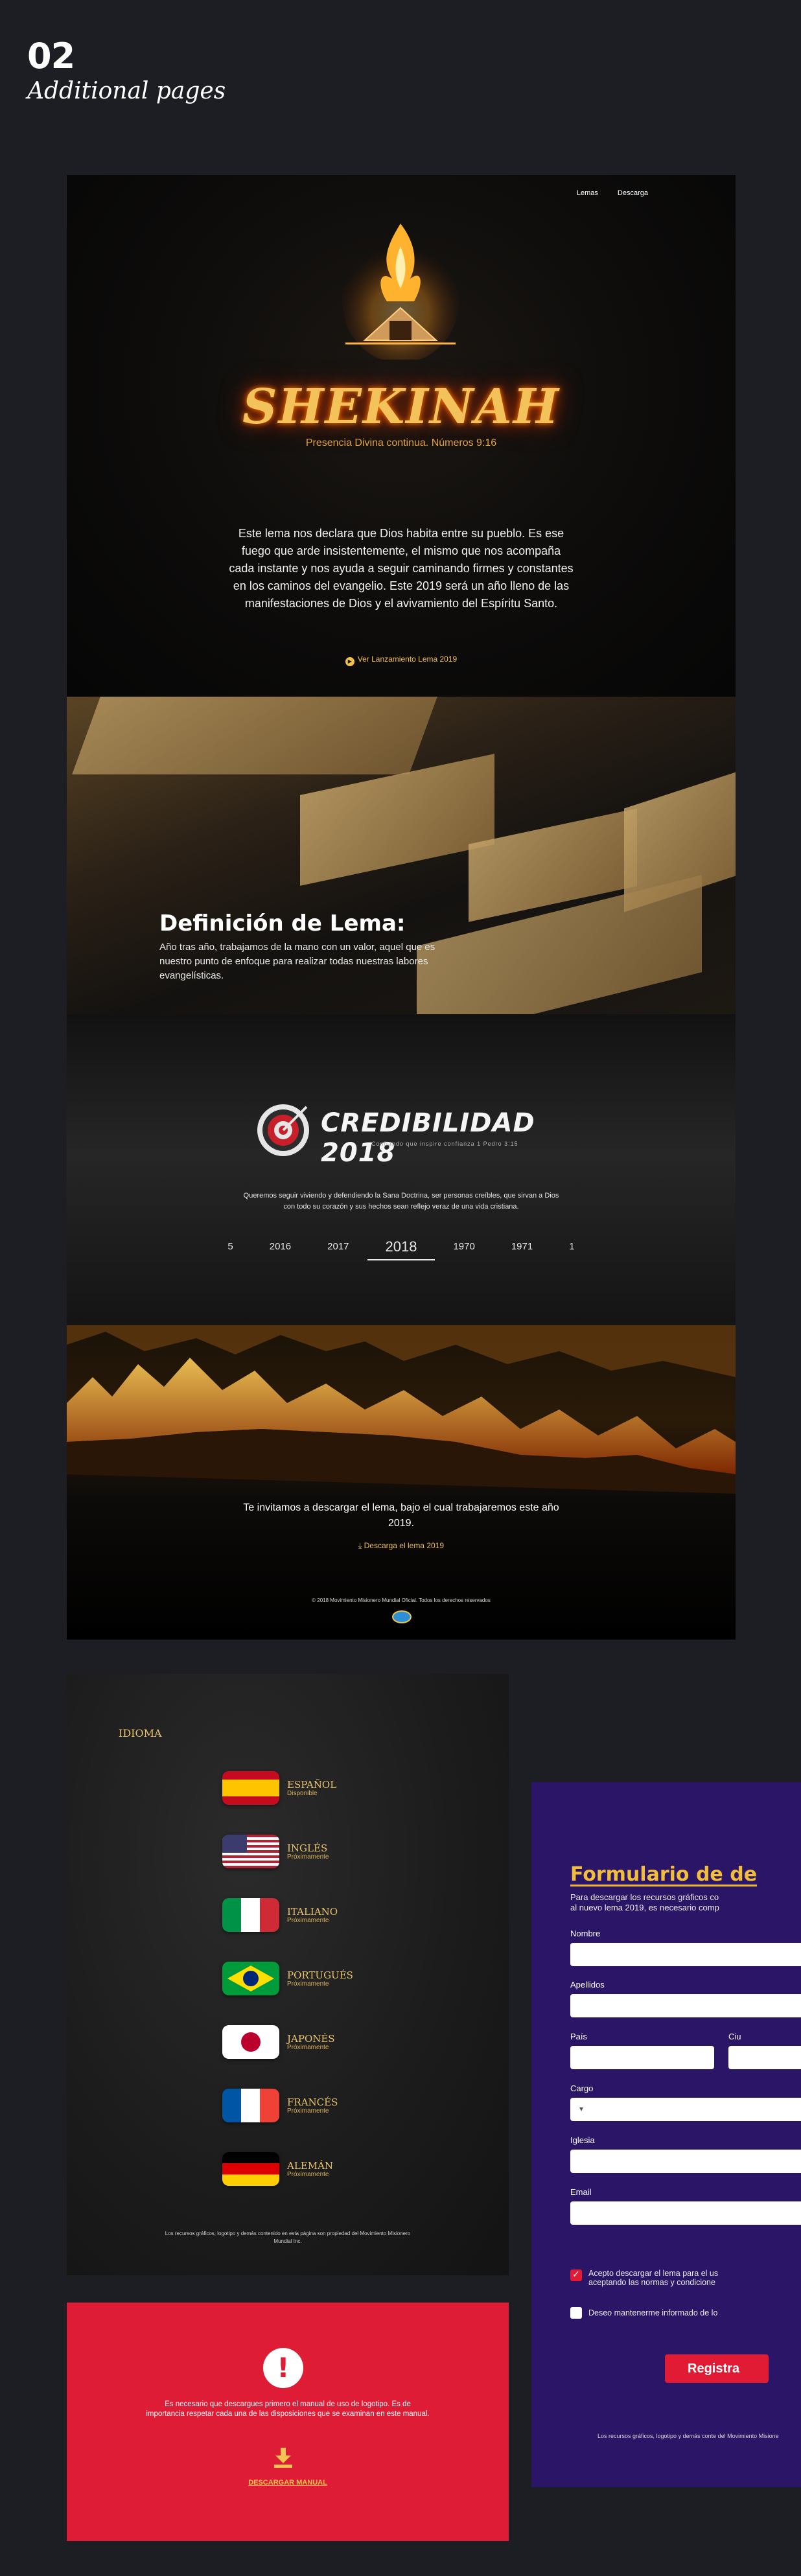  Describe the element at coordinates (522, 1250) in the screenshot. I see `year-item: 1971` at that location.